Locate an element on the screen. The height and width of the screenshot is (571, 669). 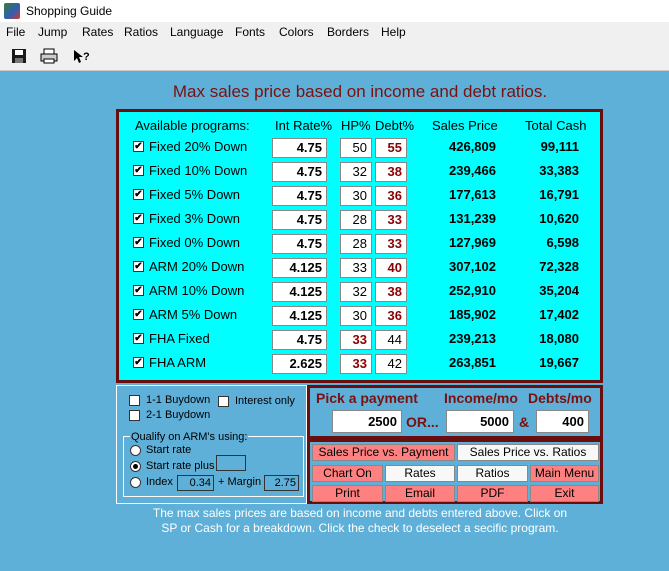
menu-ratios: Ratios is located at coordinates (141, 32).